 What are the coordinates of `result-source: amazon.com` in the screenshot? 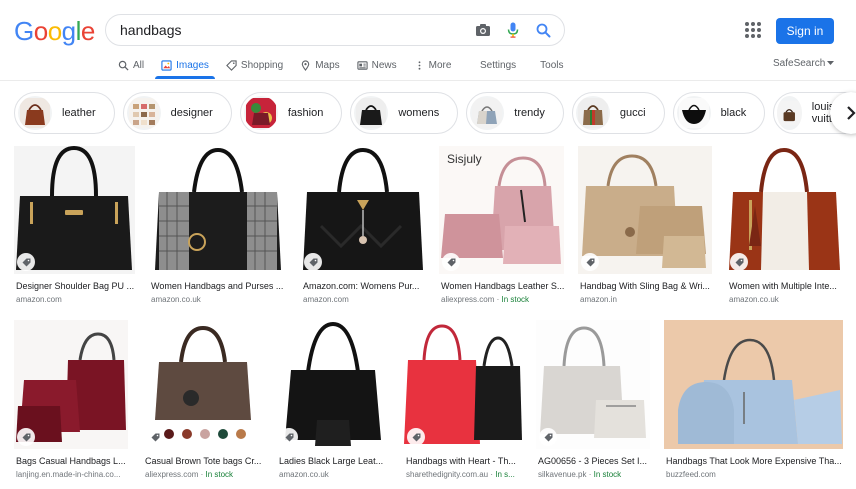 It's located at (364, 299).